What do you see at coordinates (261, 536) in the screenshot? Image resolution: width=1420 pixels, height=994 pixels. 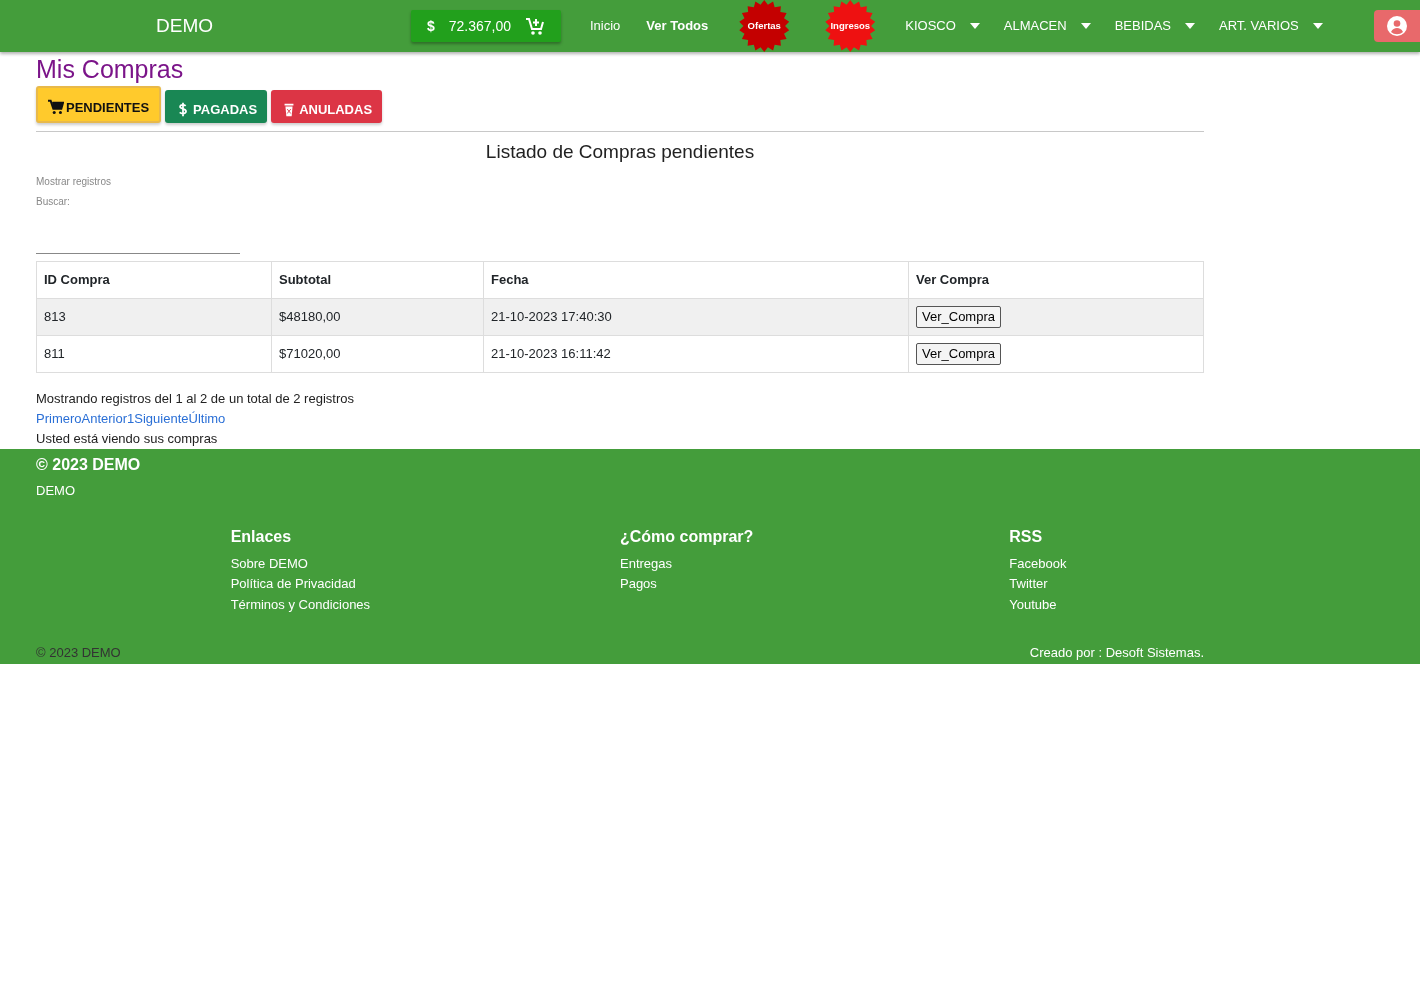 I see `footer-heading: Enlaces` at bounding box center [261, 536].